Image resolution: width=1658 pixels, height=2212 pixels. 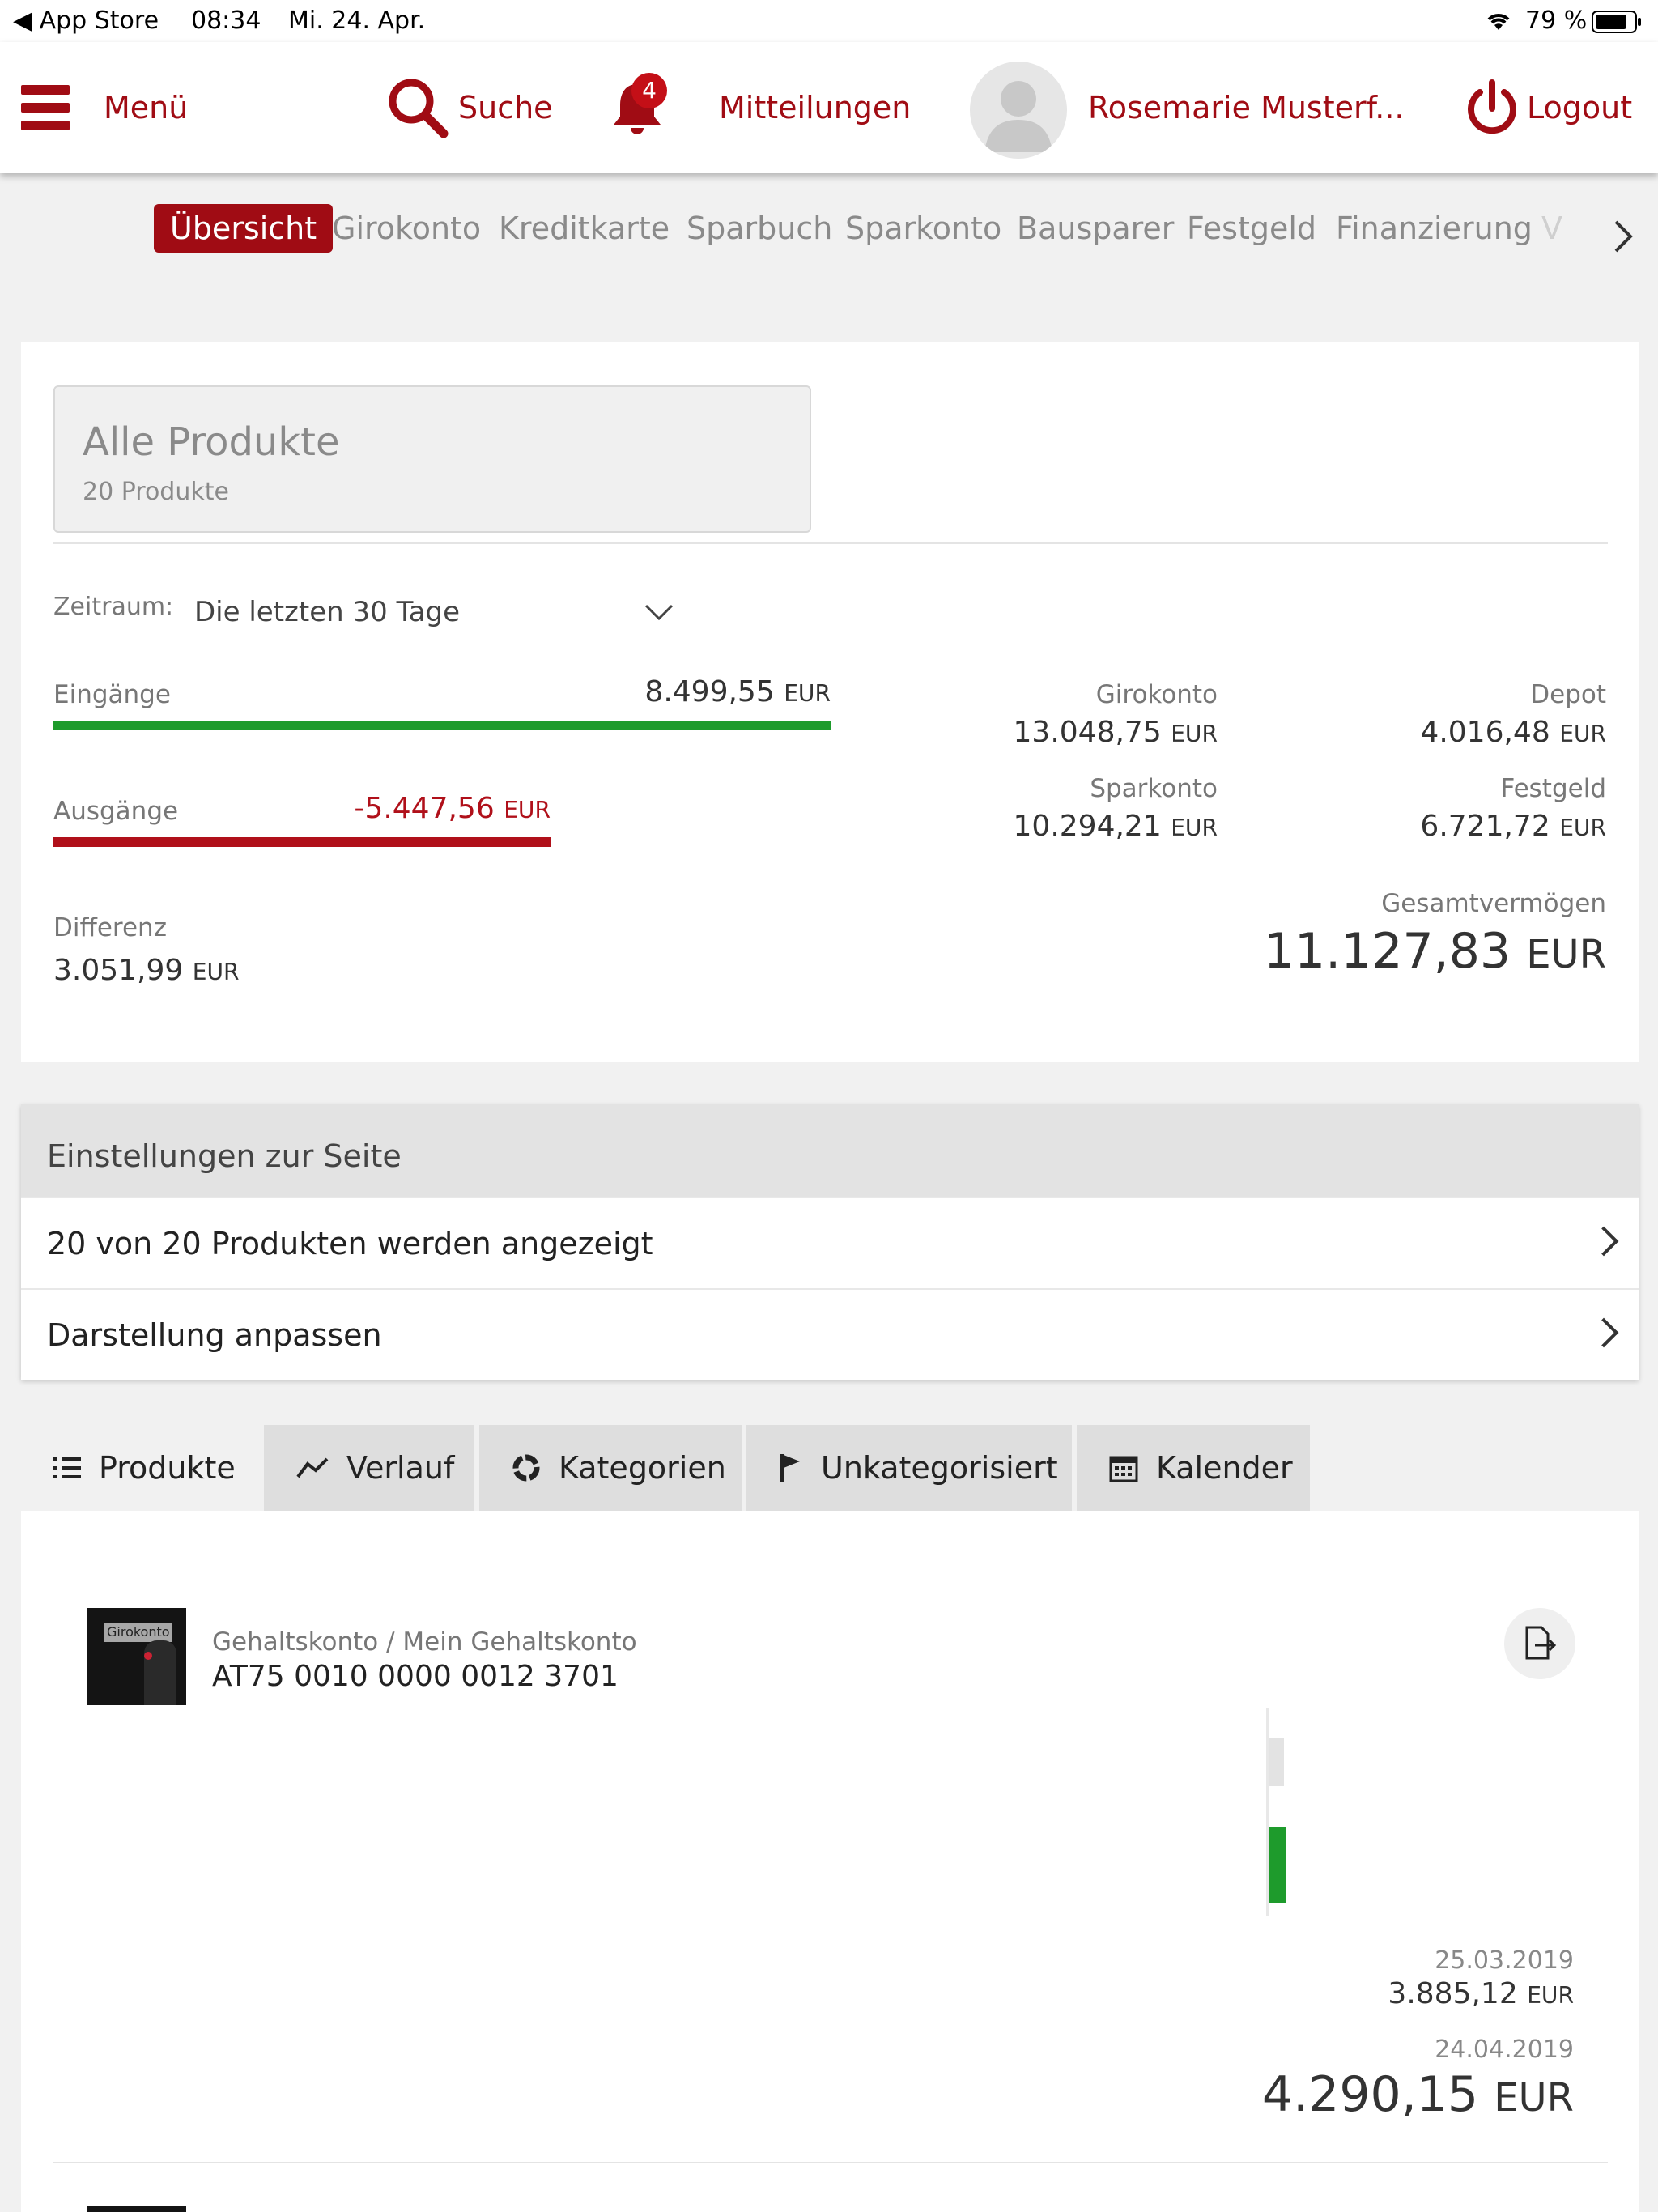 I want to click on calendar-icon, so click(x=1123, y=1469).